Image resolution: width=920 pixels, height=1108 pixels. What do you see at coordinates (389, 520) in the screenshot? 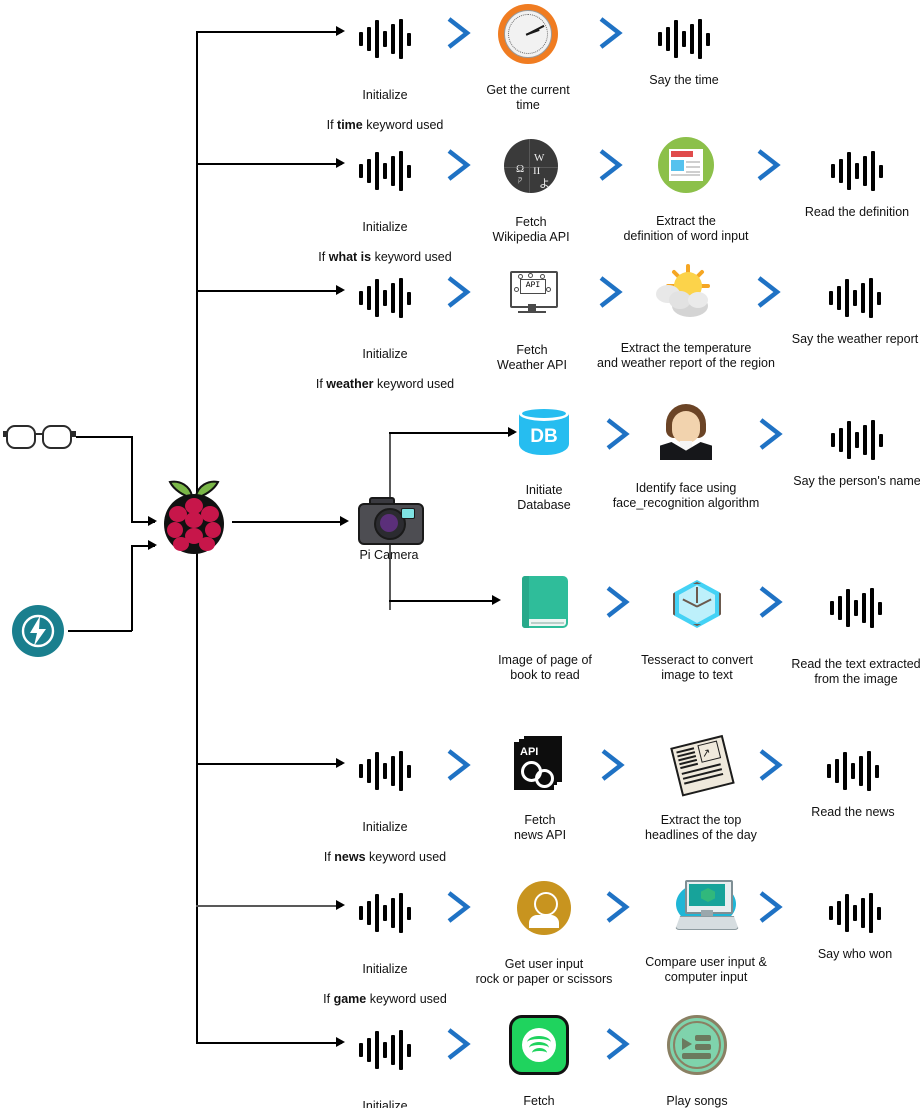
I see `camera-icon` at bounding box center [389, 520].